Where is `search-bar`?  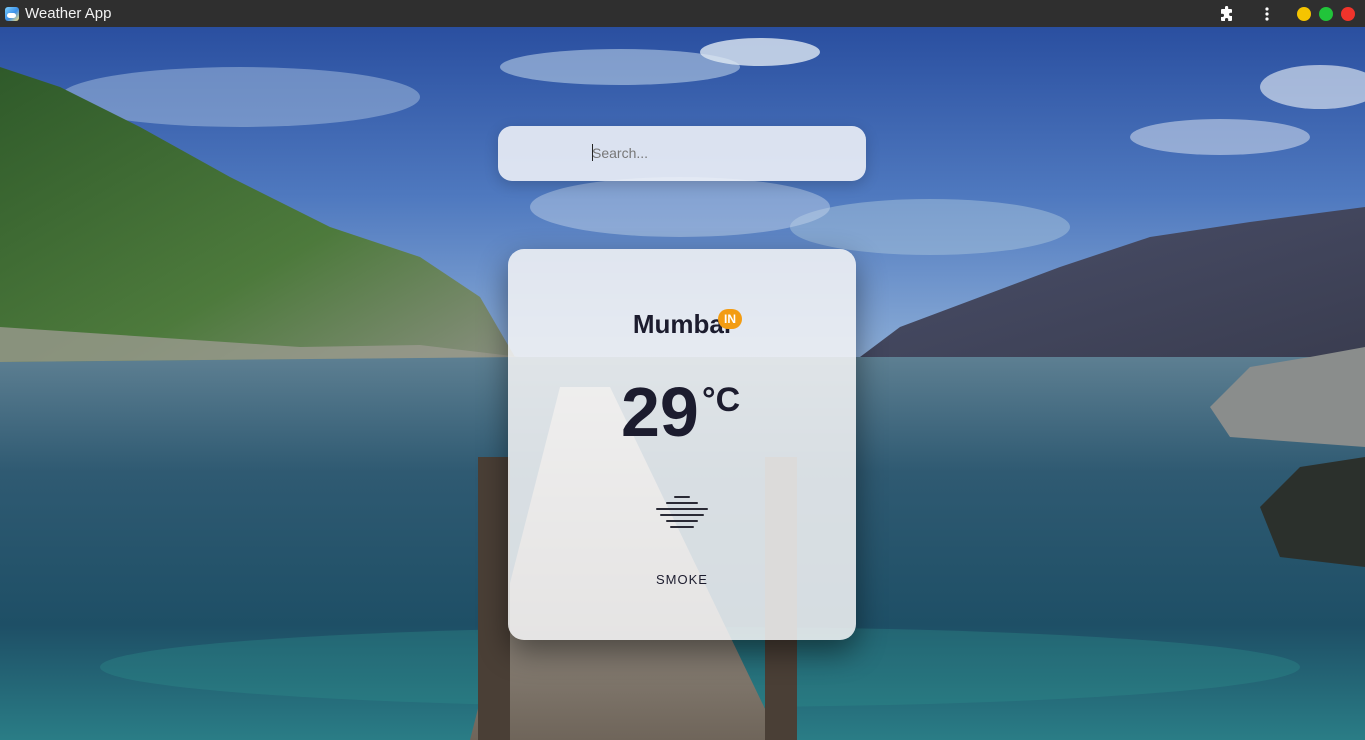 search-bar is located at coordinates (682, 153).